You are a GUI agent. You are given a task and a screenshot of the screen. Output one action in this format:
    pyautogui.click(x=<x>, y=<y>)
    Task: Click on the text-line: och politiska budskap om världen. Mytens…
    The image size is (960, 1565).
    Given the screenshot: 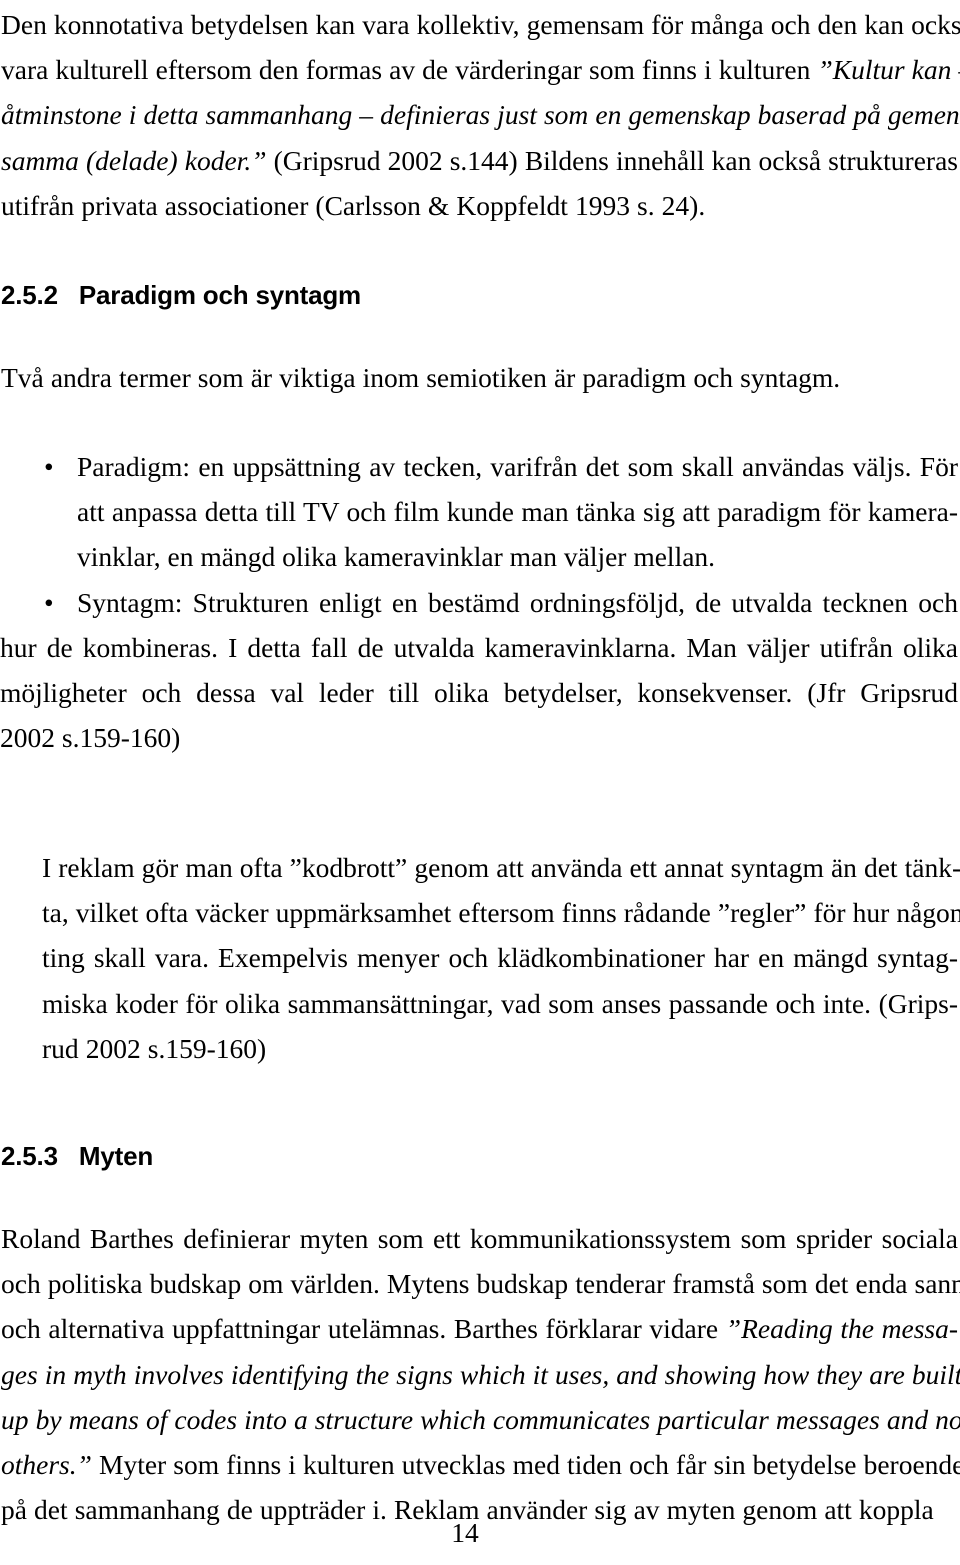 What is the action you would take?
    pyautogui.click(x=480, y=1283)
    